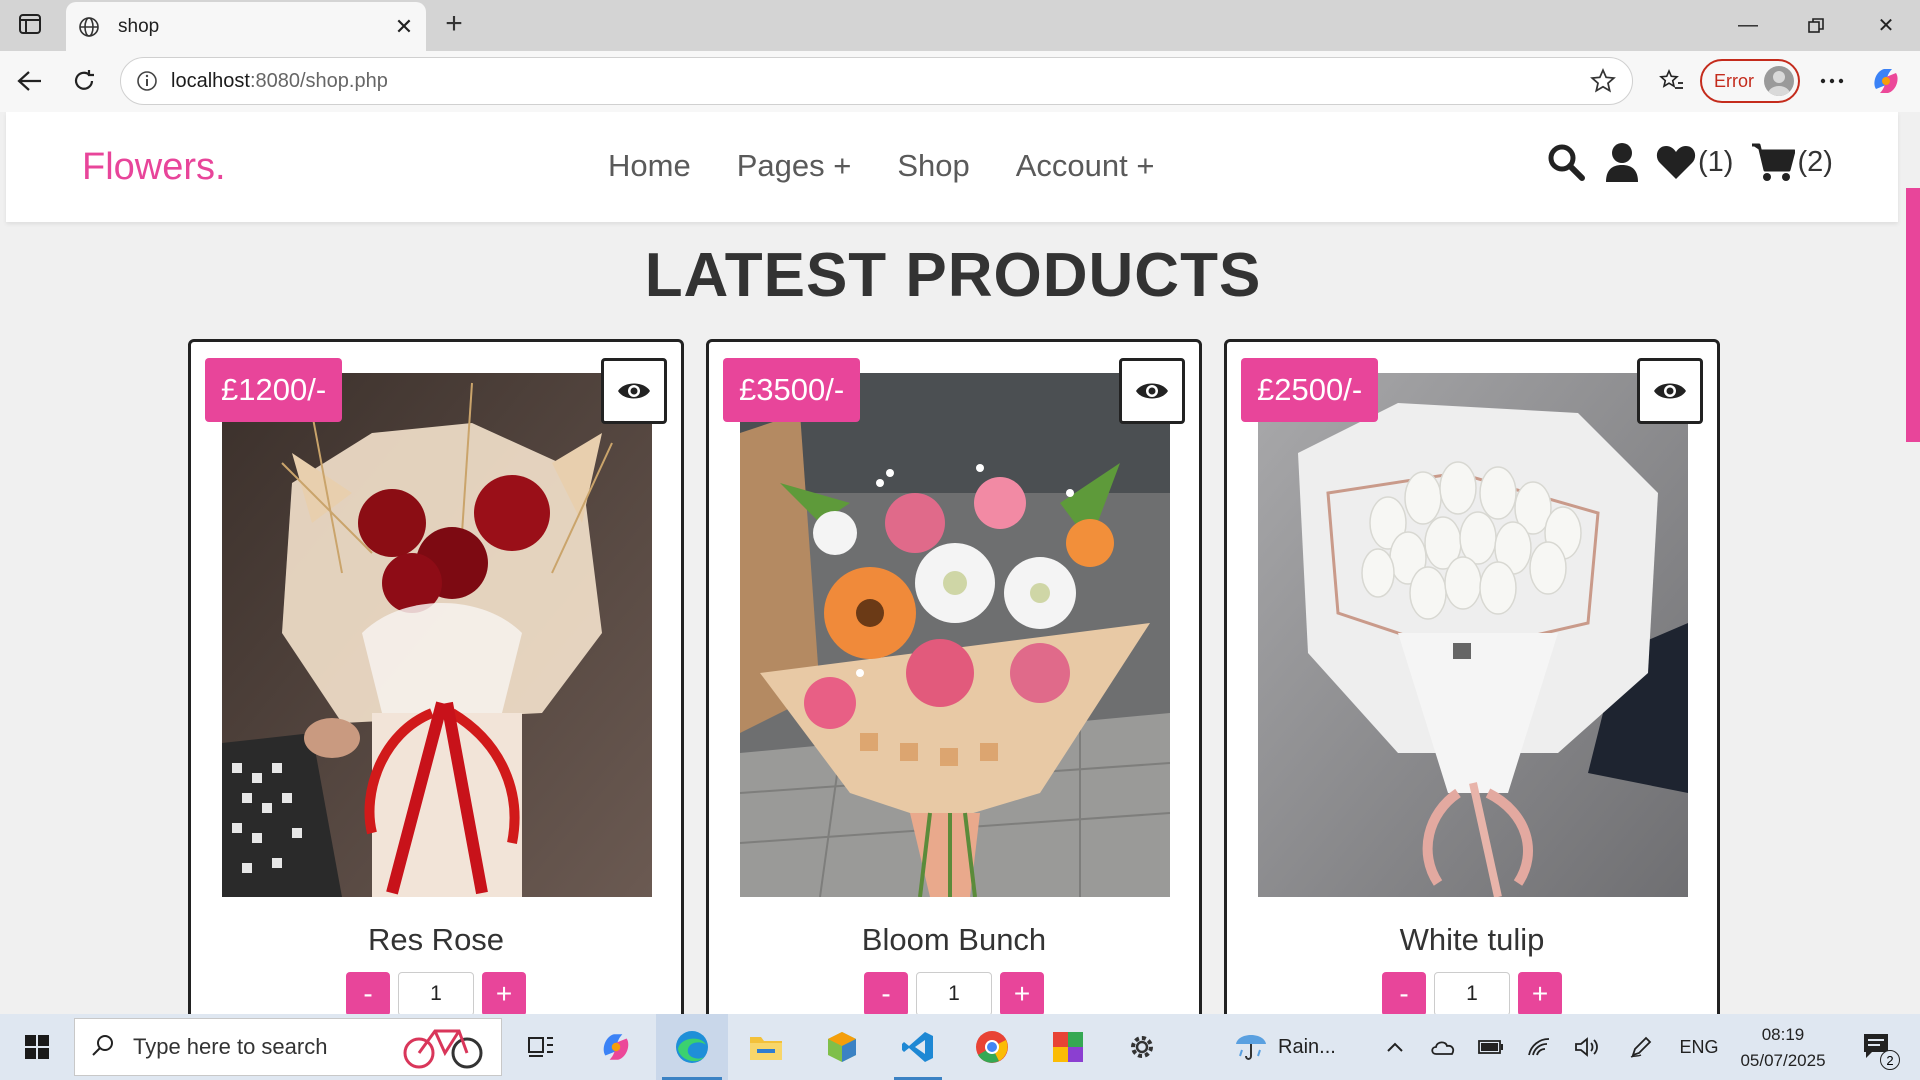 This screenshot has height=1080, width=1920. Describe the element at coordinates (1068, 1047) in the screenshot. I see `colorful-app-icon` at that location.